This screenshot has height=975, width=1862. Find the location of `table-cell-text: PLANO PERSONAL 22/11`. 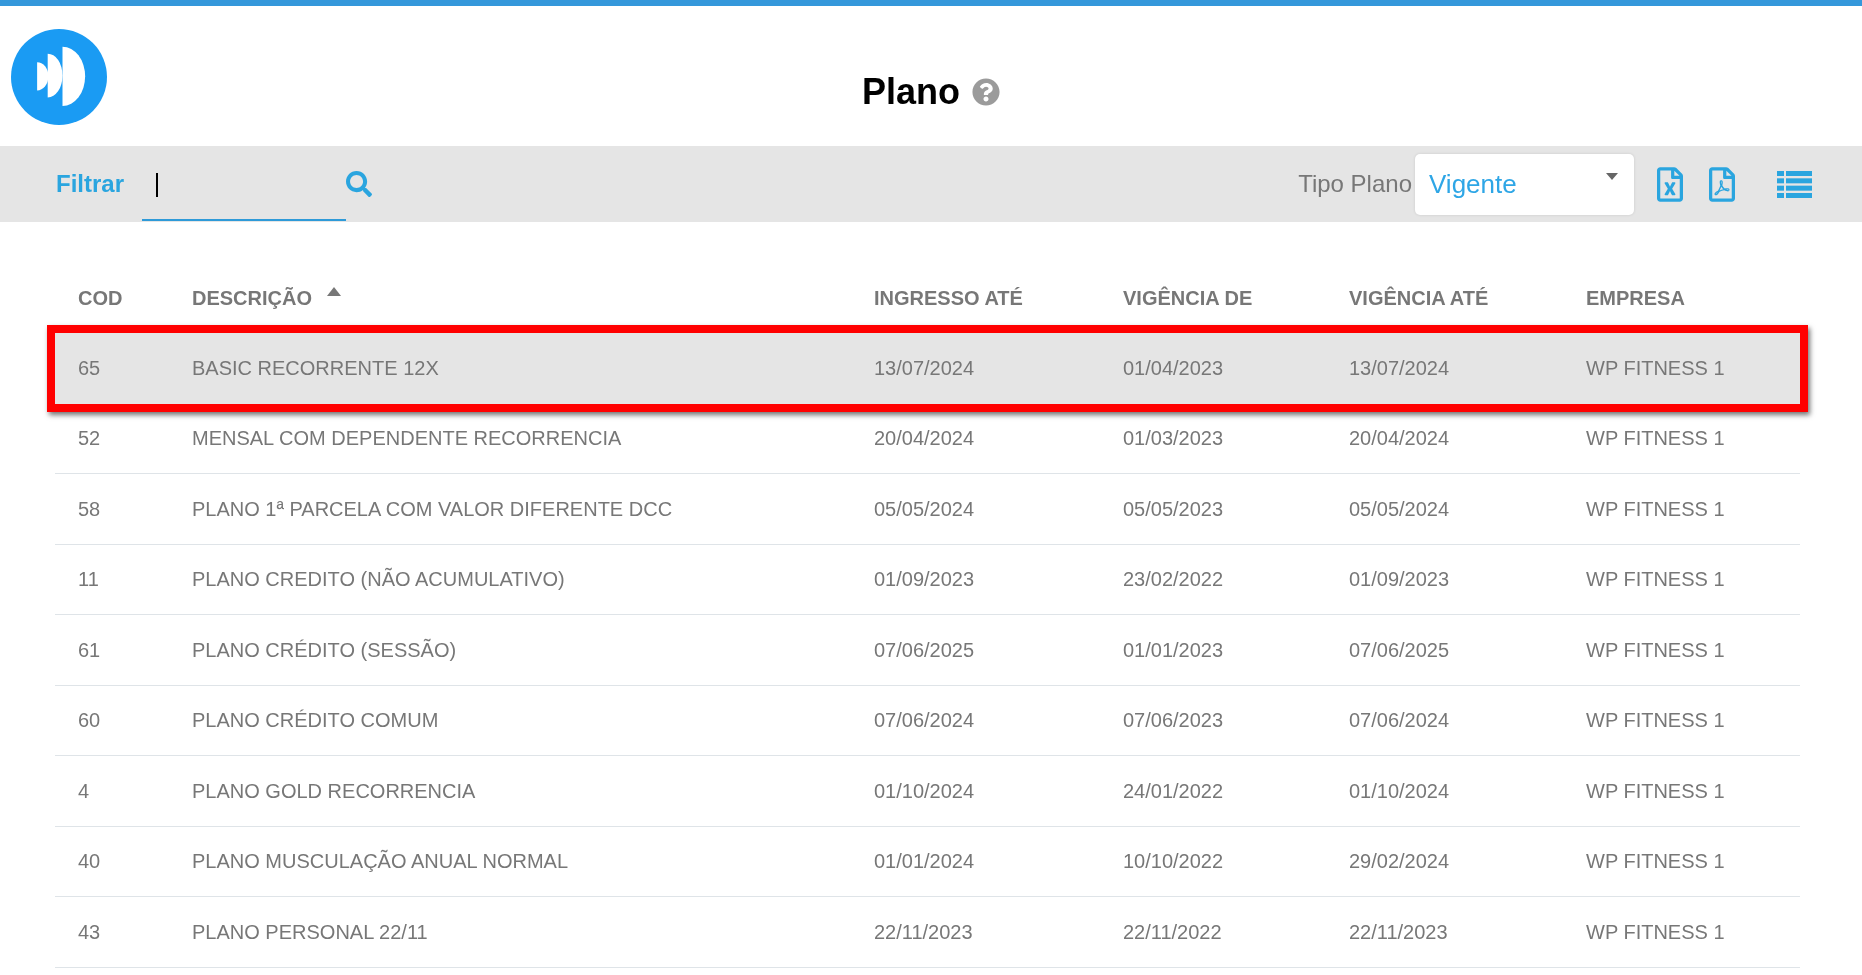

table-cell-text: PLANO PERSONAL 22/11 is located at coordinates (310, 932).